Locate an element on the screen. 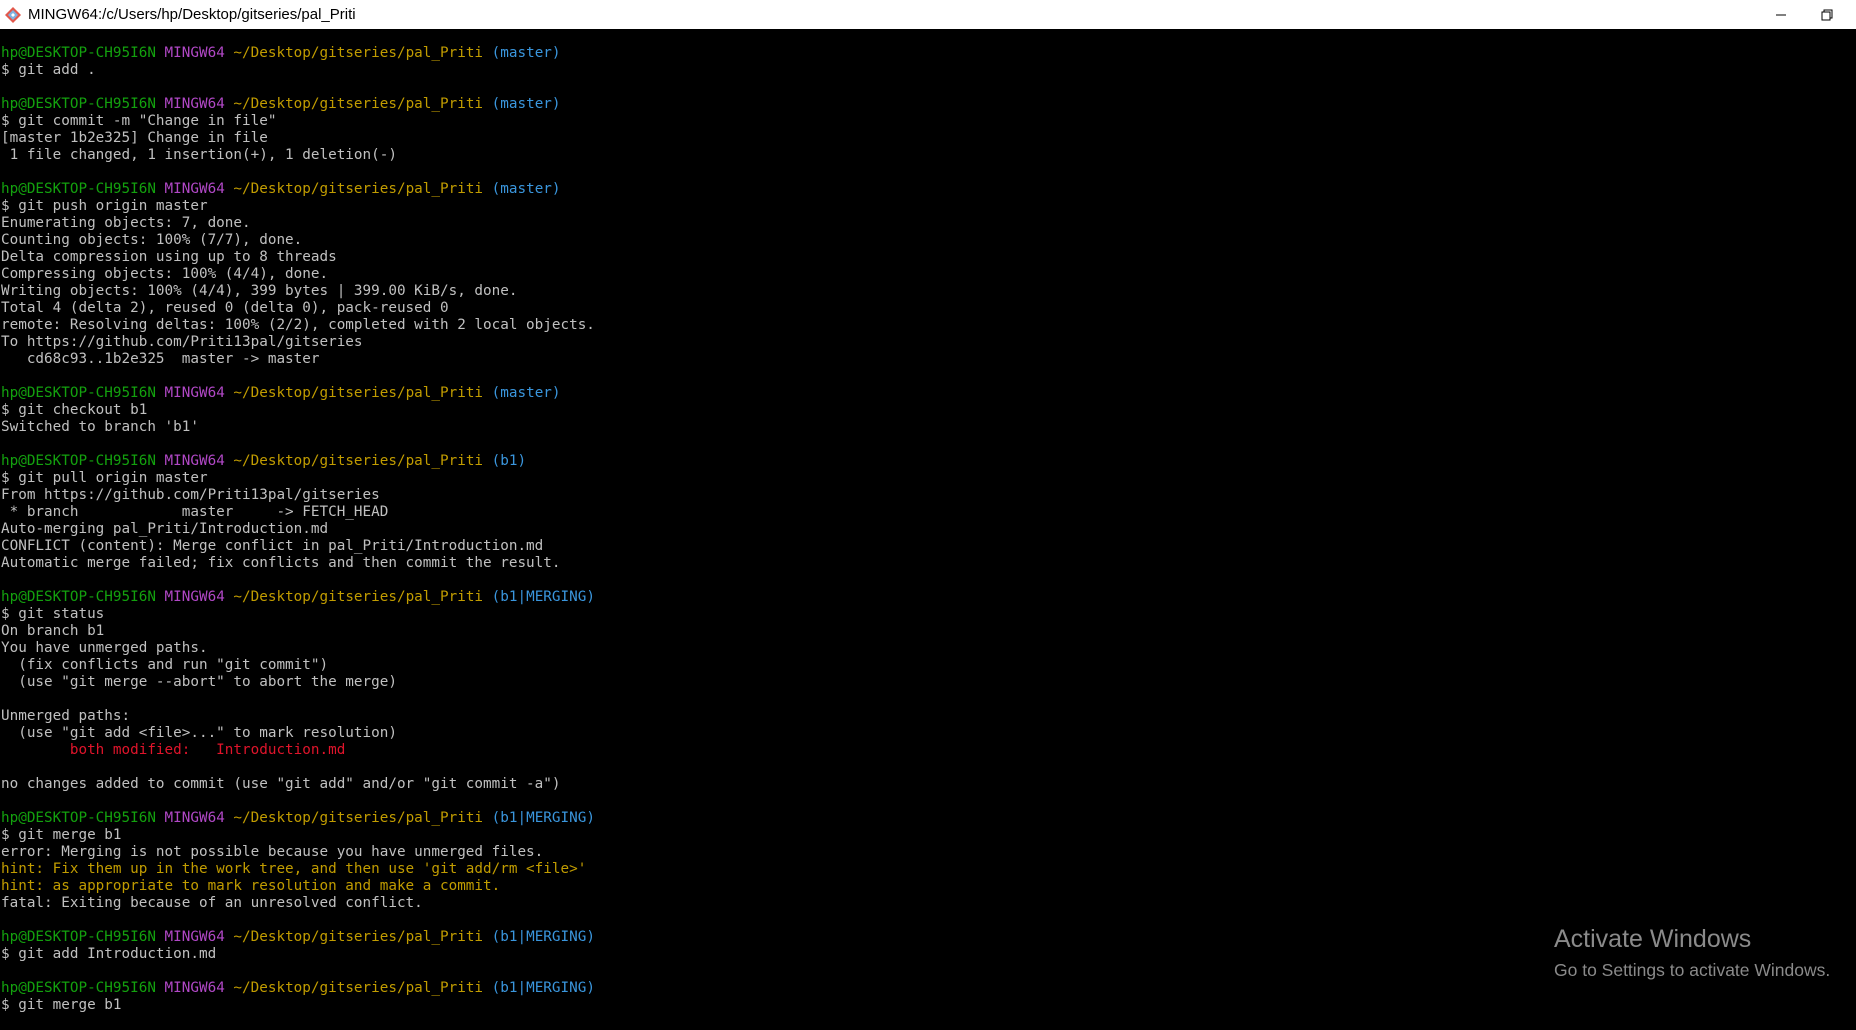 The image size is (1856, 1030). line-text: (fix conflicts and run "git commit") is located at coordinates (165, 665).